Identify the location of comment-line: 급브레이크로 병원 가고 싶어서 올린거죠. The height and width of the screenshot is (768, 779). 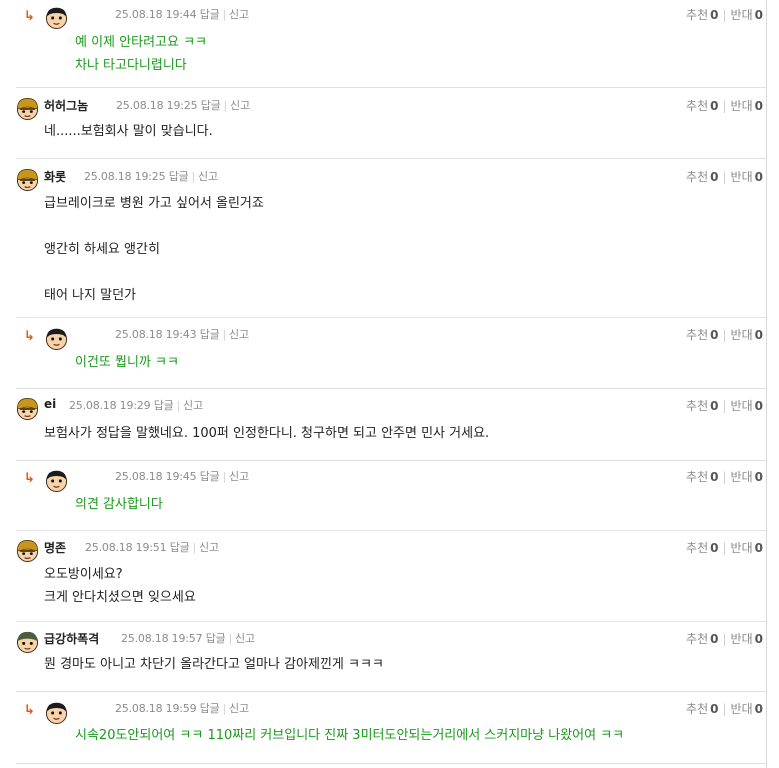
(154, 203).